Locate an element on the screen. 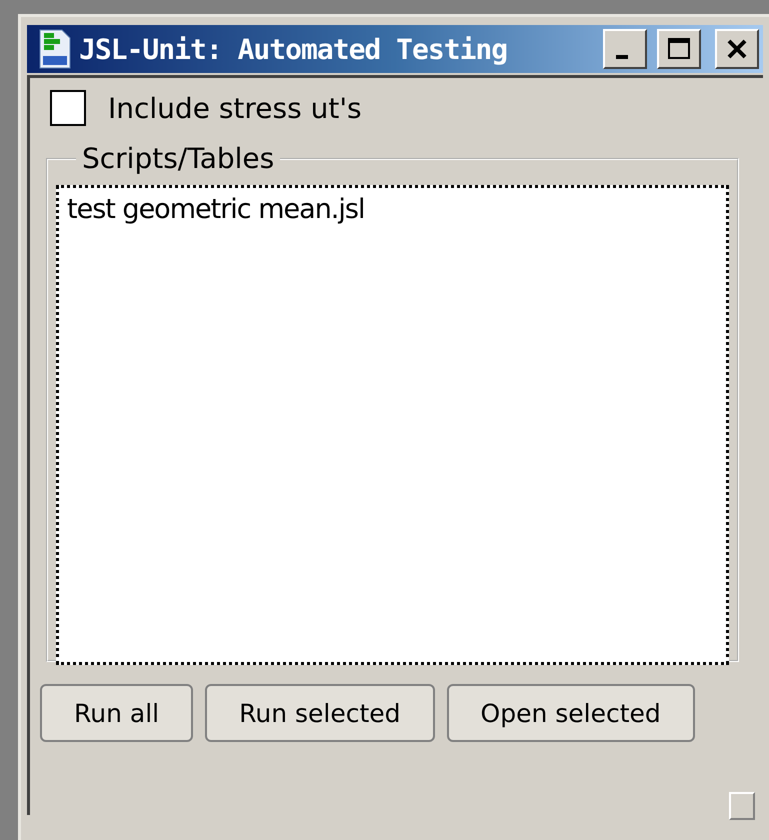 This screenshot has width=769, height=840. action-button: Run all is located at coordinates (117, 713).